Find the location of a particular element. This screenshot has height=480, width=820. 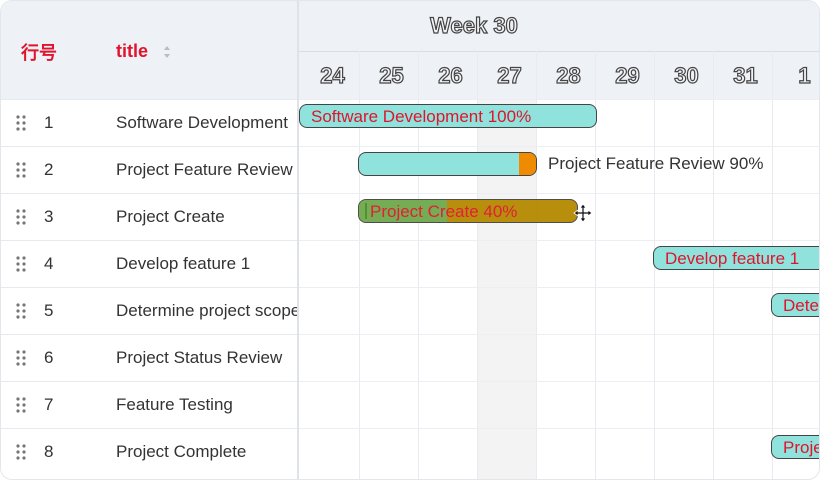

task-bar-dragging: Project Create 40% is located at coordinates (468, 211).